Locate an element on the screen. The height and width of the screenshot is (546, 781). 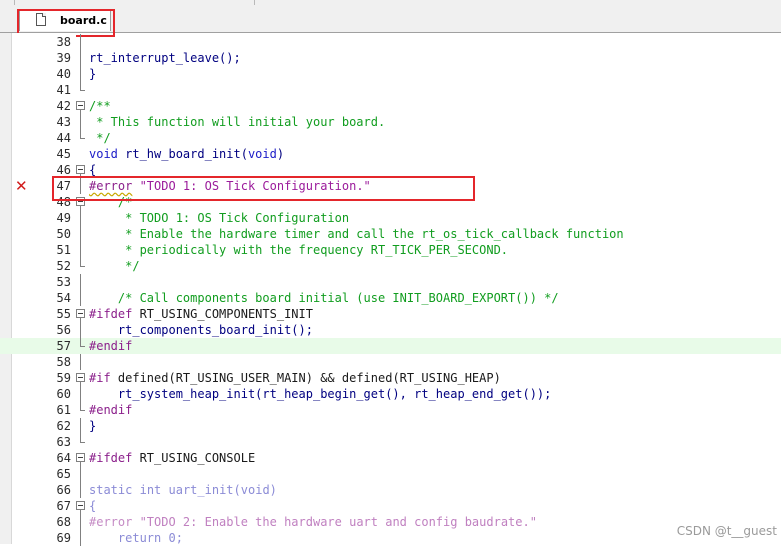
code-text: rt_components_board_init(); is located at coordinates (201, 330).